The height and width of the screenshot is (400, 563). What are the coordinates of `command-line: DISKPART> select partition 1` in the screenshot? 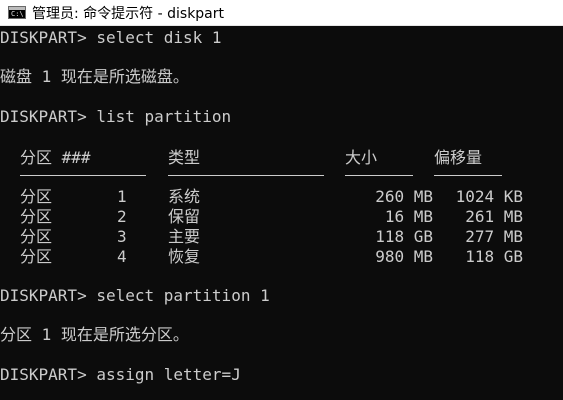 It's located at (135, 295).